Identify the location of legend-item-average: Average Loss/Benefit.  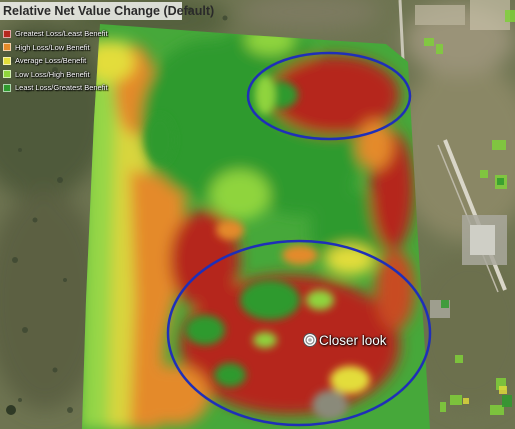
(55, 61).